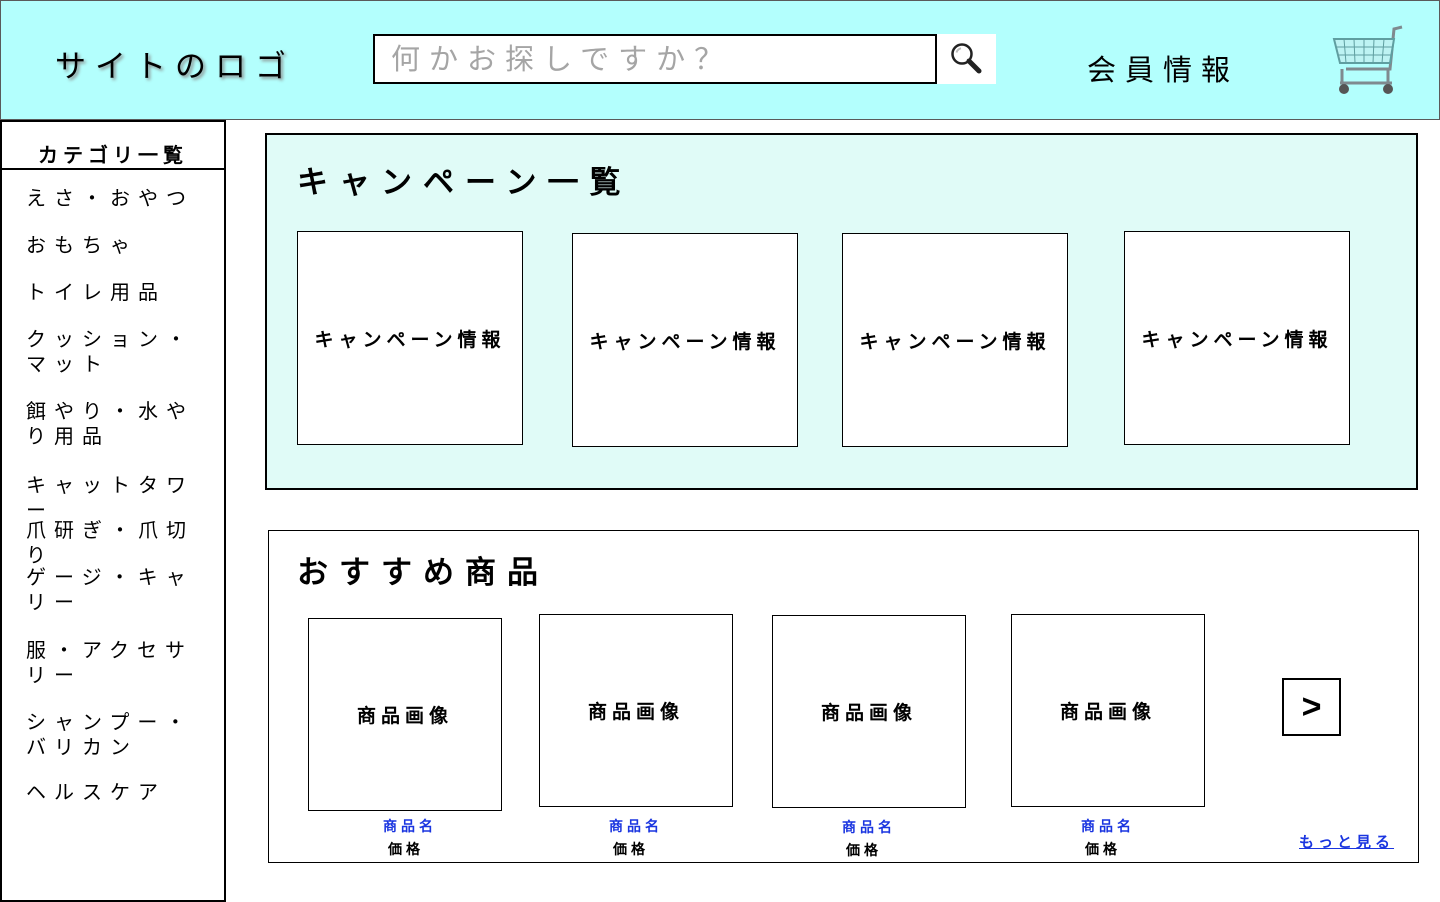 Image resolution: width=1440 pixels, height=902 pixels. What do you see at coordinates (121, 352) in the screenshot?
I see `category-item-cushion-mat: クッション・マット` at bounding box center [121, 352].